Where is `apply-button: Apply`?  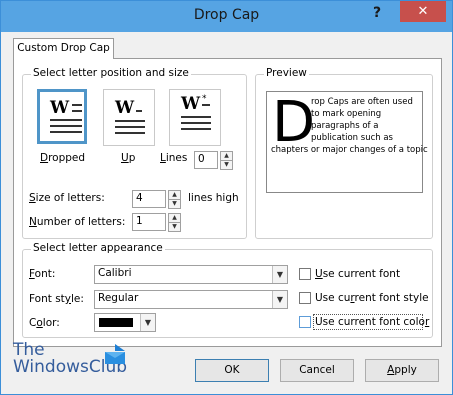
apply-button: Apply is located at coordinates (402, 370).